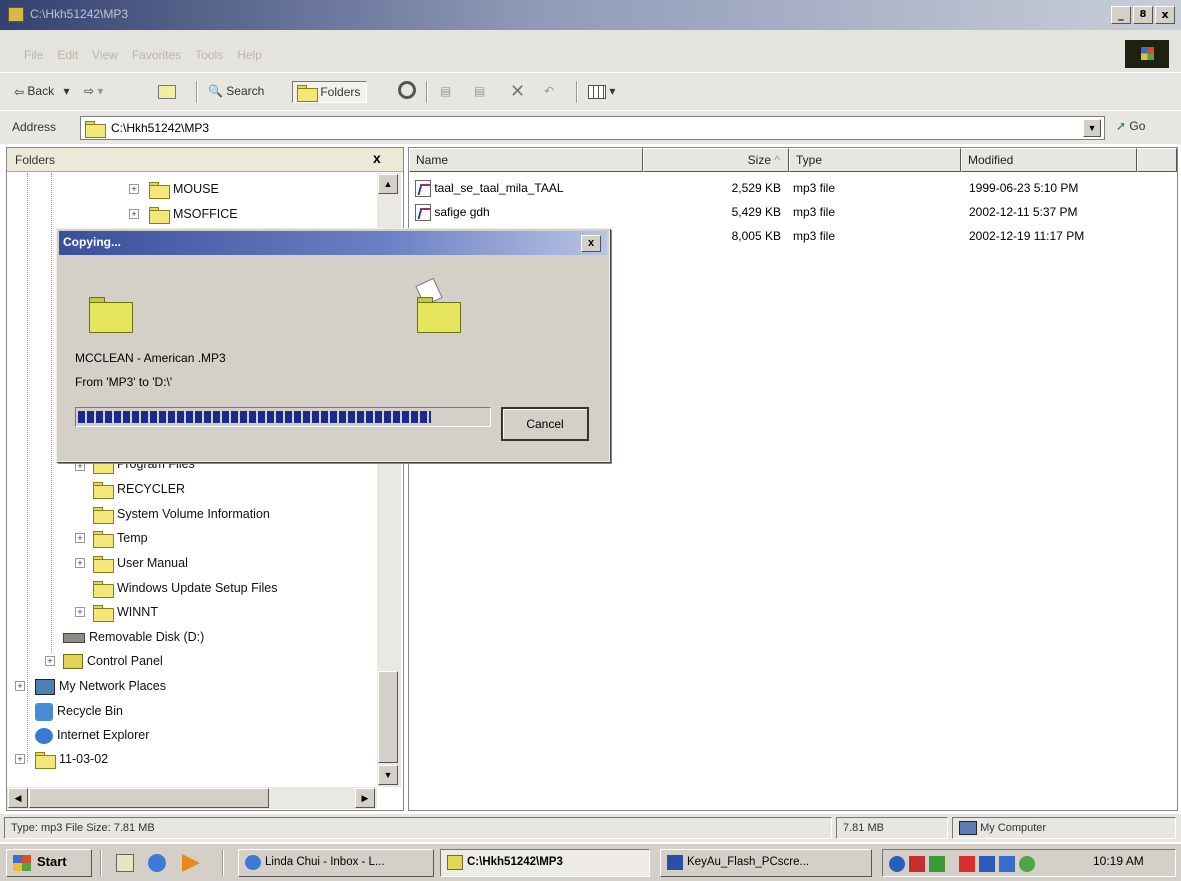  I want to click on copying-dialog-title-bar: Copying... x, so click(333, 243).